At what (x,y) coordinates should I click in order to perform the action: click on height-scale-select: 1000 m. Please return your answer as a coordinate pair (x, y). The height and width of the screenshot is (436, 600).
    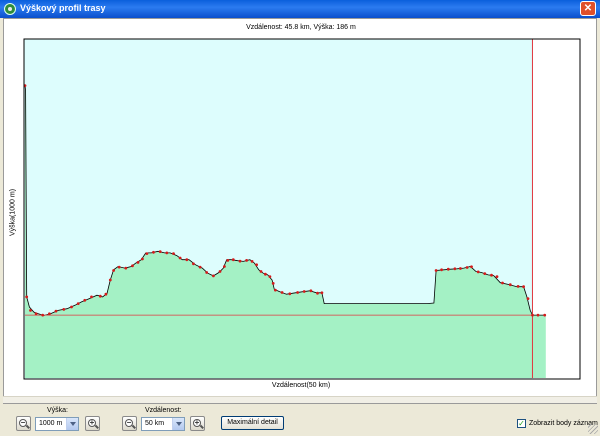
    Looking at the image, I should click on (57, 424).